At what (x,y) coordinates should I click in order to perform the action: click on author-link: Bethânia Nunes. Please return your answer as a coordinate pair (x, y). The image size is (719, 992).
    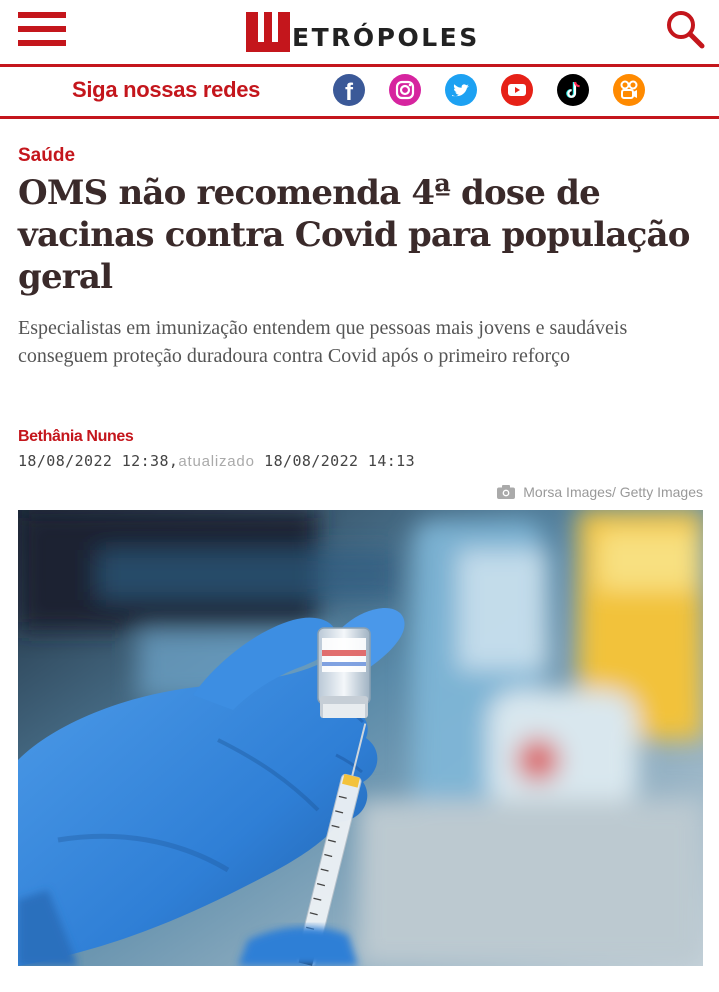
    Looking at the image, I should click on (76, 437).